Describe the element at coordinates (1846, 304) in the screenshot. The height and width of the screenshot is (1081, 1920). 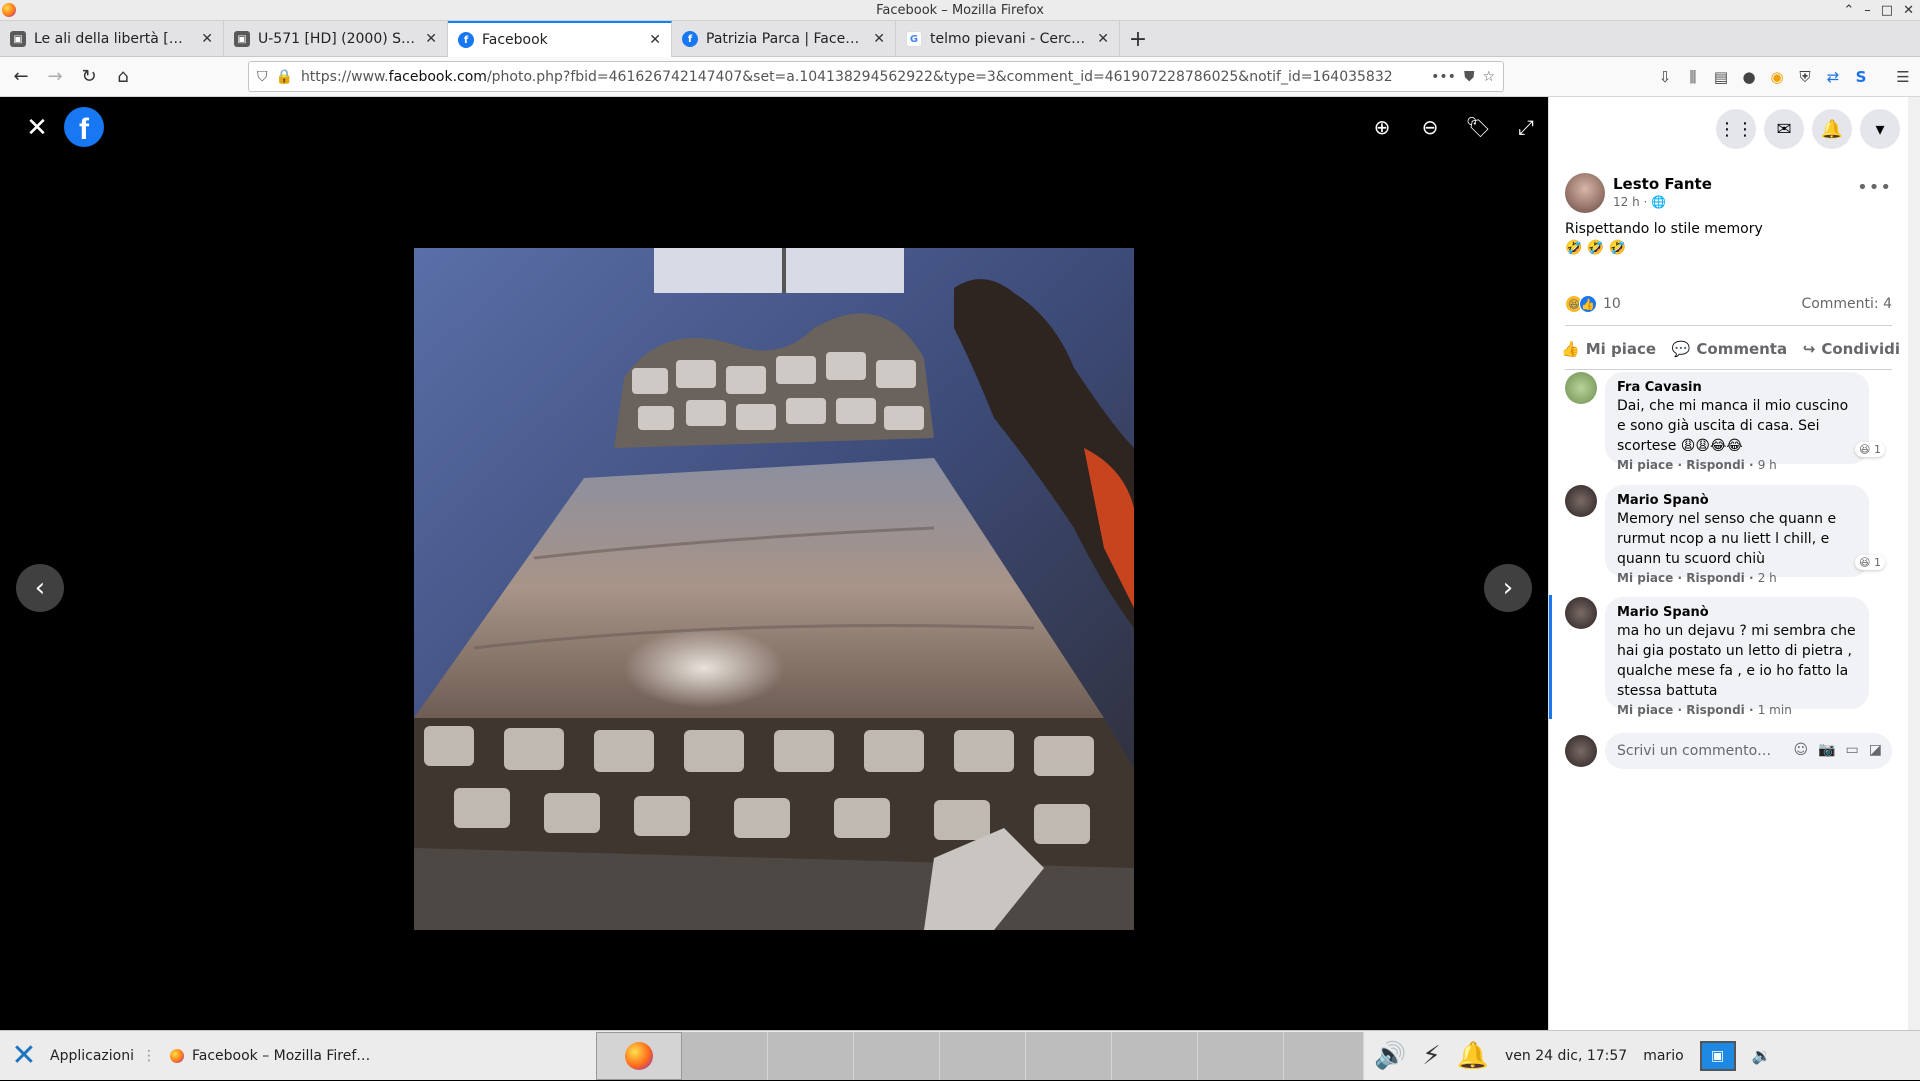
I see `comments-count: Commenti: 4` at that location.